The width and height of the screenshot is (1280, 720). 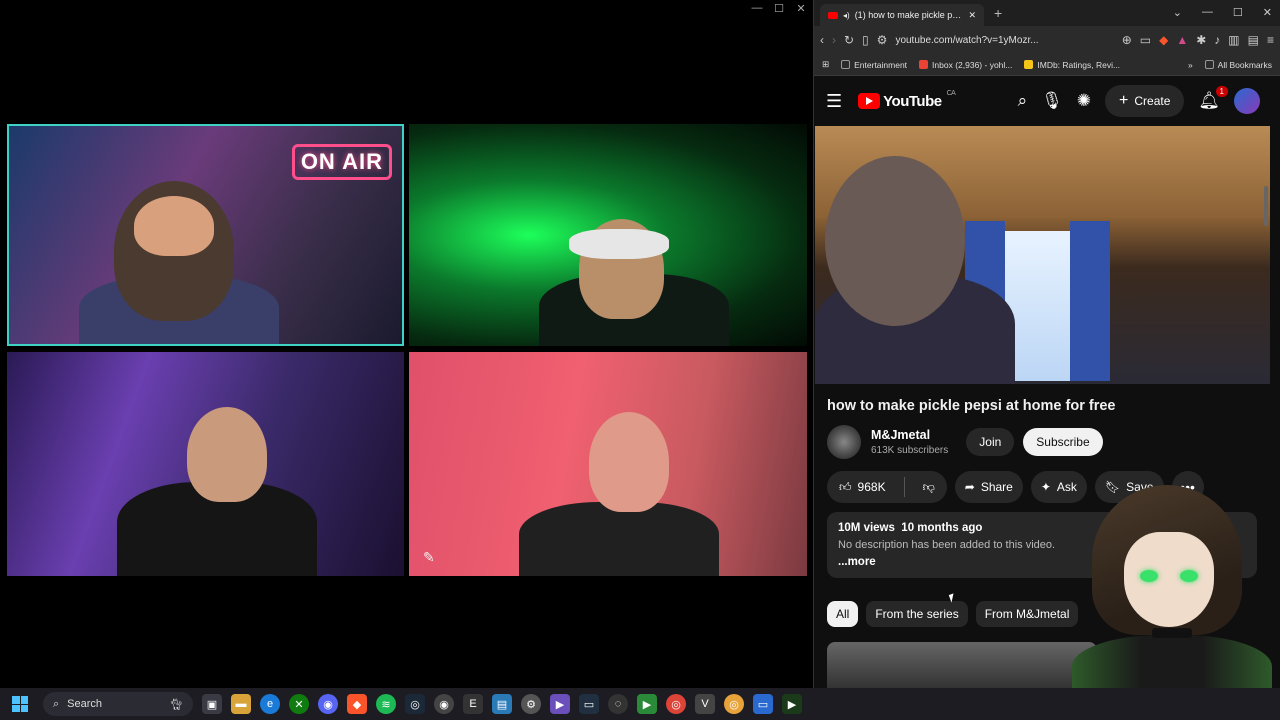 I want to click on video-editor-icon: ▶, so click(x=560, y=704).